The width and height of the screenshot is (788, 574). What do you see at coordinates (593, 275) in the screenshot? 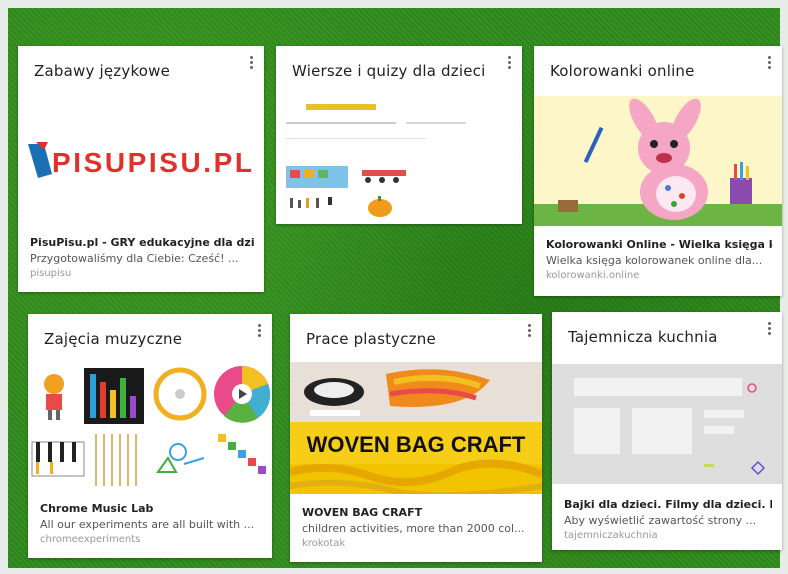
I see `link-domain: kolorowanki.online` at bounding box center [593, 275].